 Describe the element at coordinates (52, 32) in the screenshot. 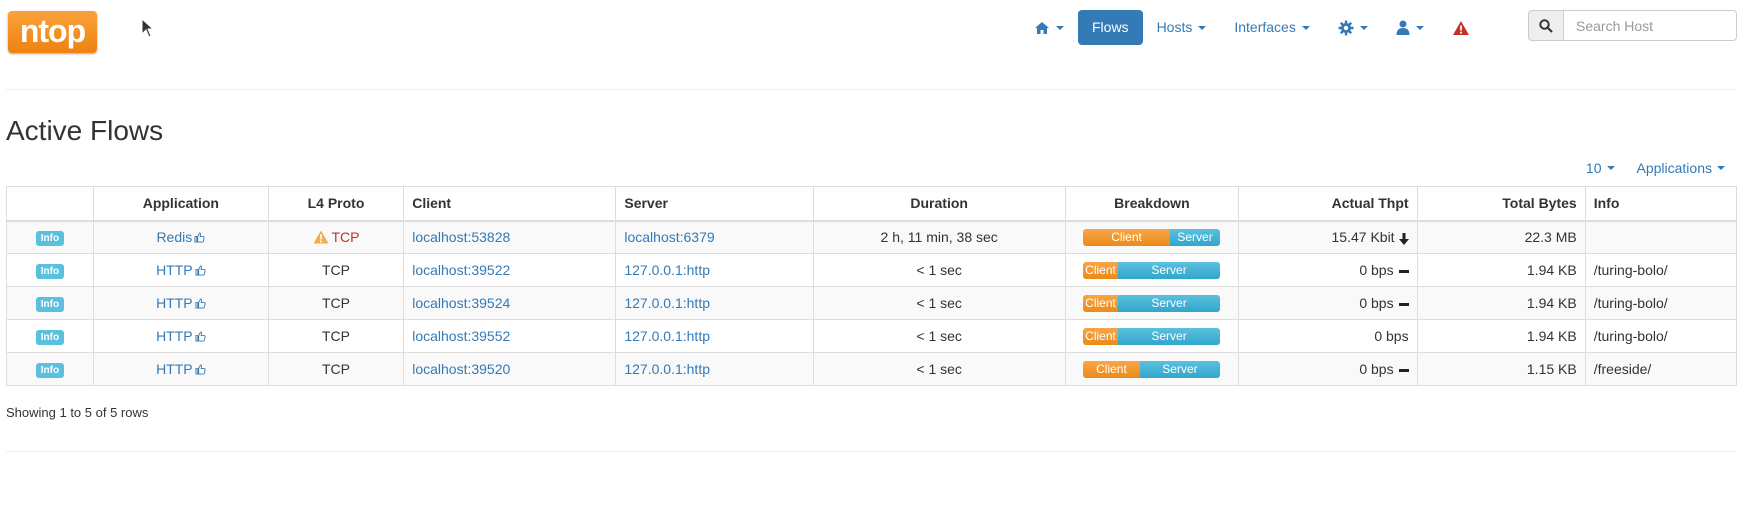

I see `ntop-logo: ntop` at that location.